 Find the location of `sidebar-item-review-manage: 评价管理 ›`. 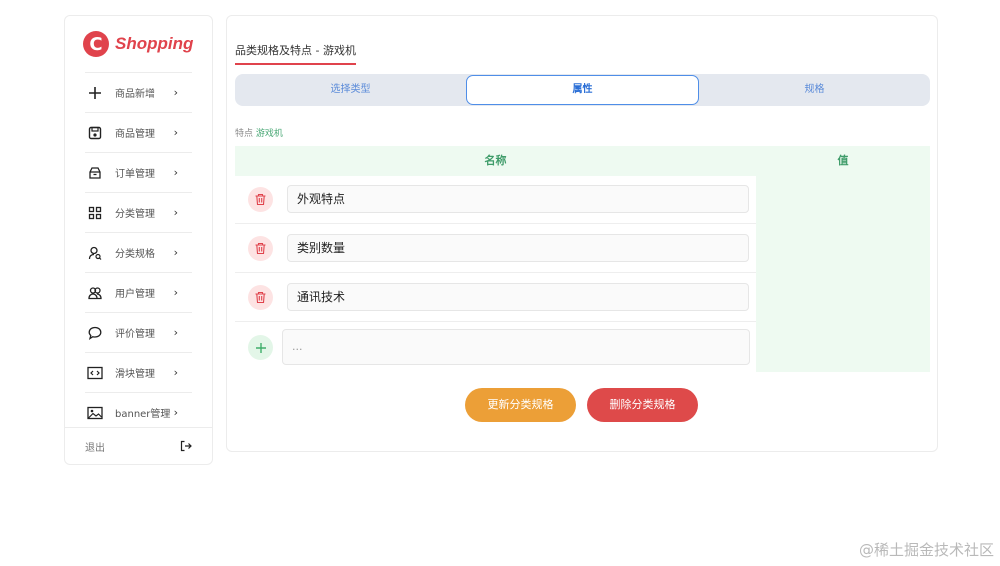

sidebar-item-review-manage: 评价管理 › is located at coordinates (138, 332).